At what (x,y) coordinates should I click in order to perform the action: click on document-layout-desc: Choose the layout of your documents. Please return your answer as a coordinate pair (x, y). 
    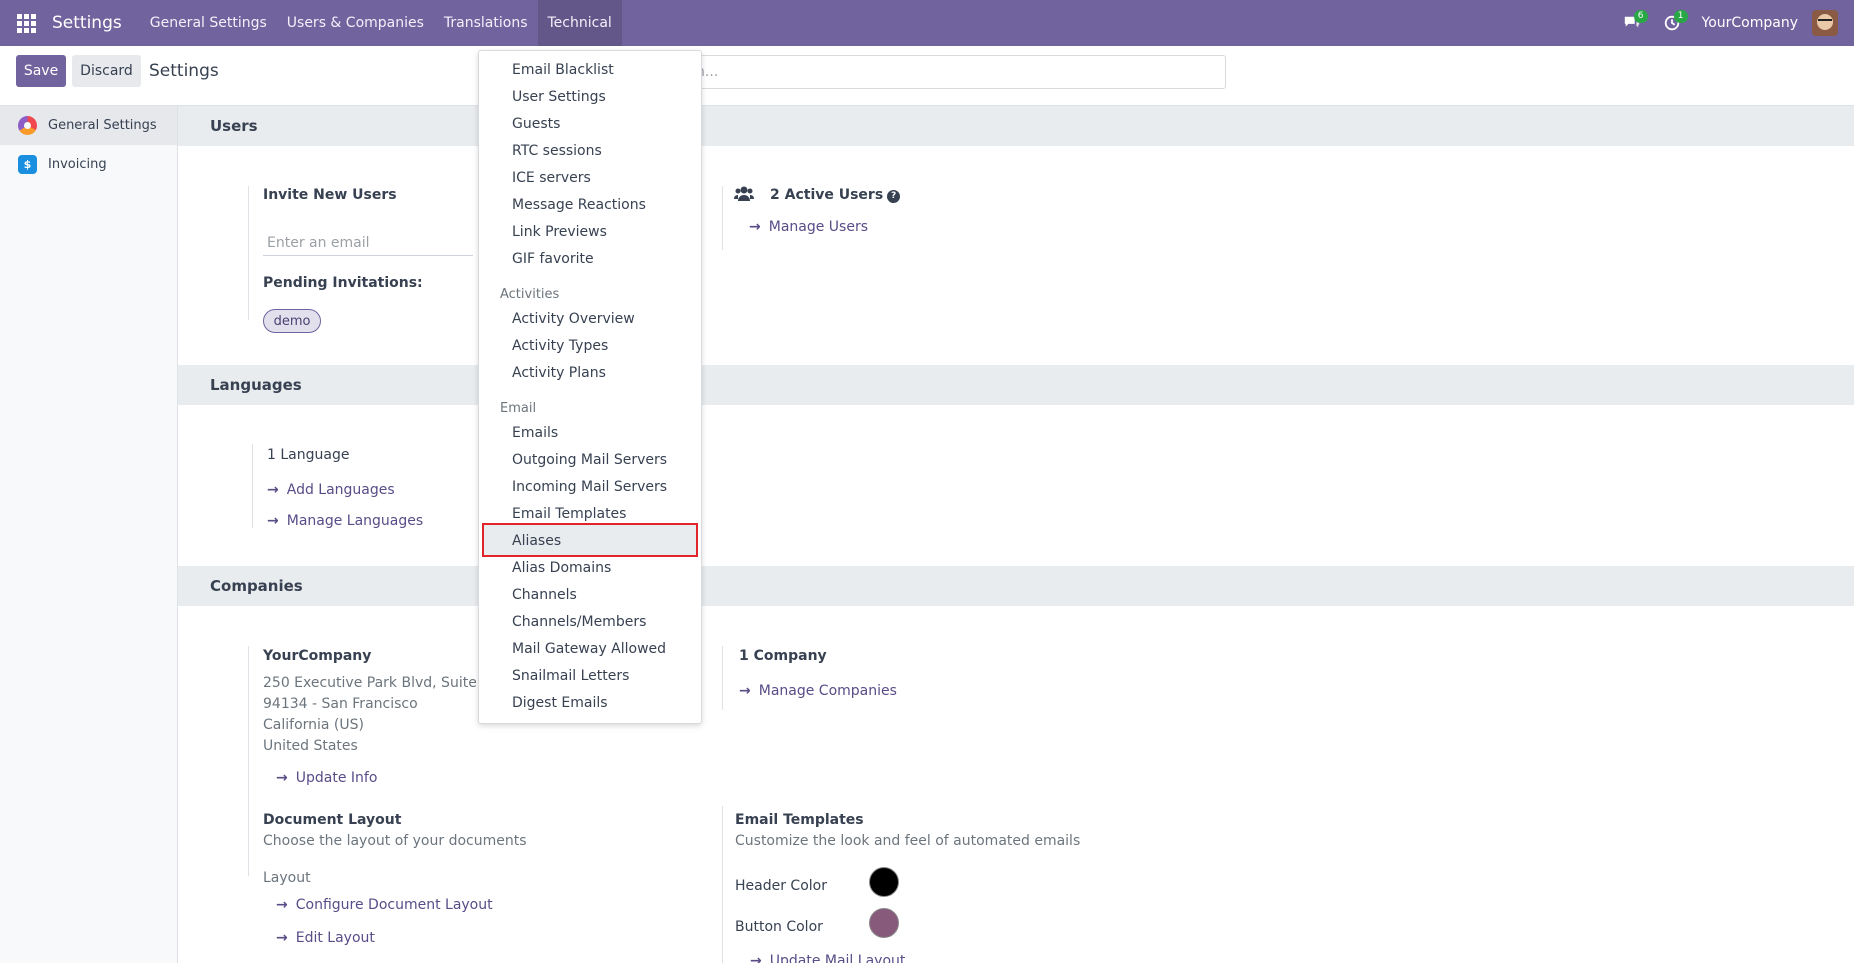
    Looking at the image, I should click on (395, 841).